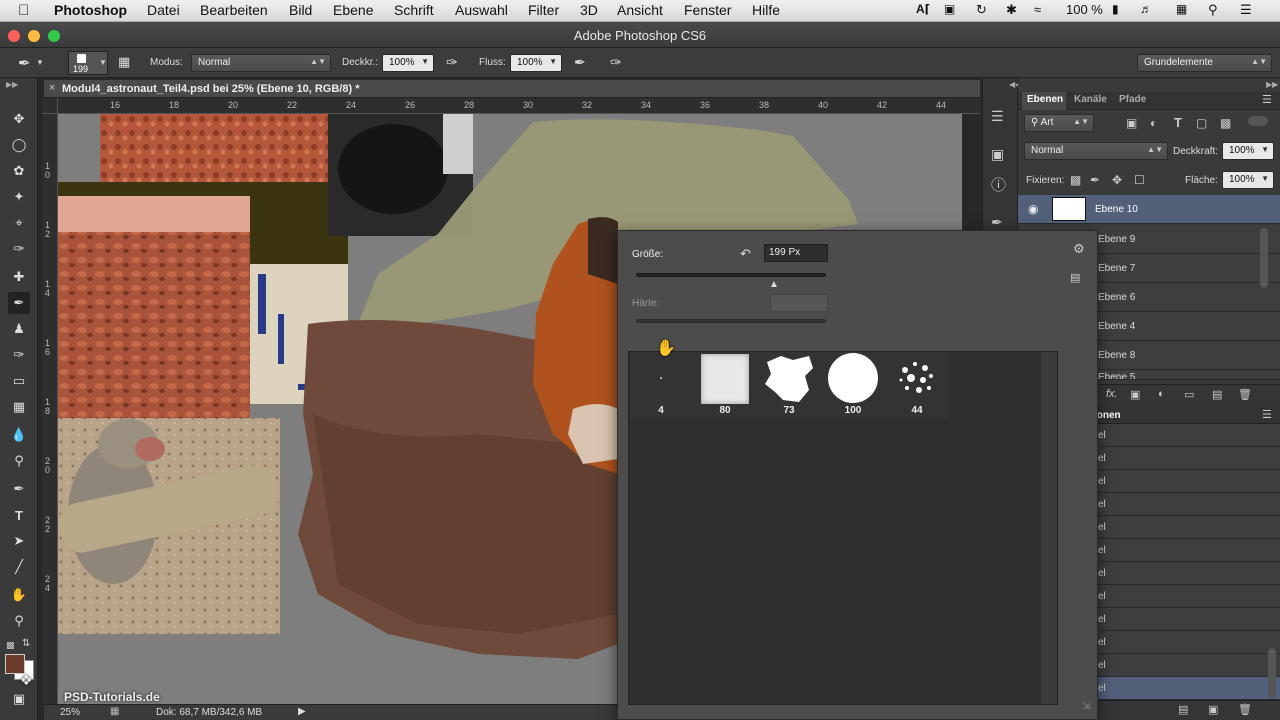 The width and height of the screenshot is (1280, 720). Describe the element at coordinates (1248, 151) in the screenshot. I see `layer-opacity-input: 100% ▼` at that location.